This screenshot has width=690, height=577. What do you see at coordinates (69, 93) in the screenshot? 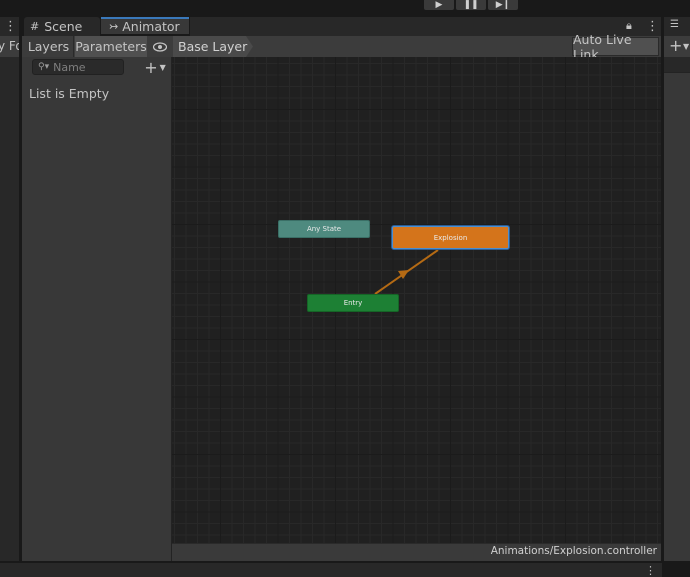
I see `parameters-empty-message: List is Empty` at bounding box center [69, 93].